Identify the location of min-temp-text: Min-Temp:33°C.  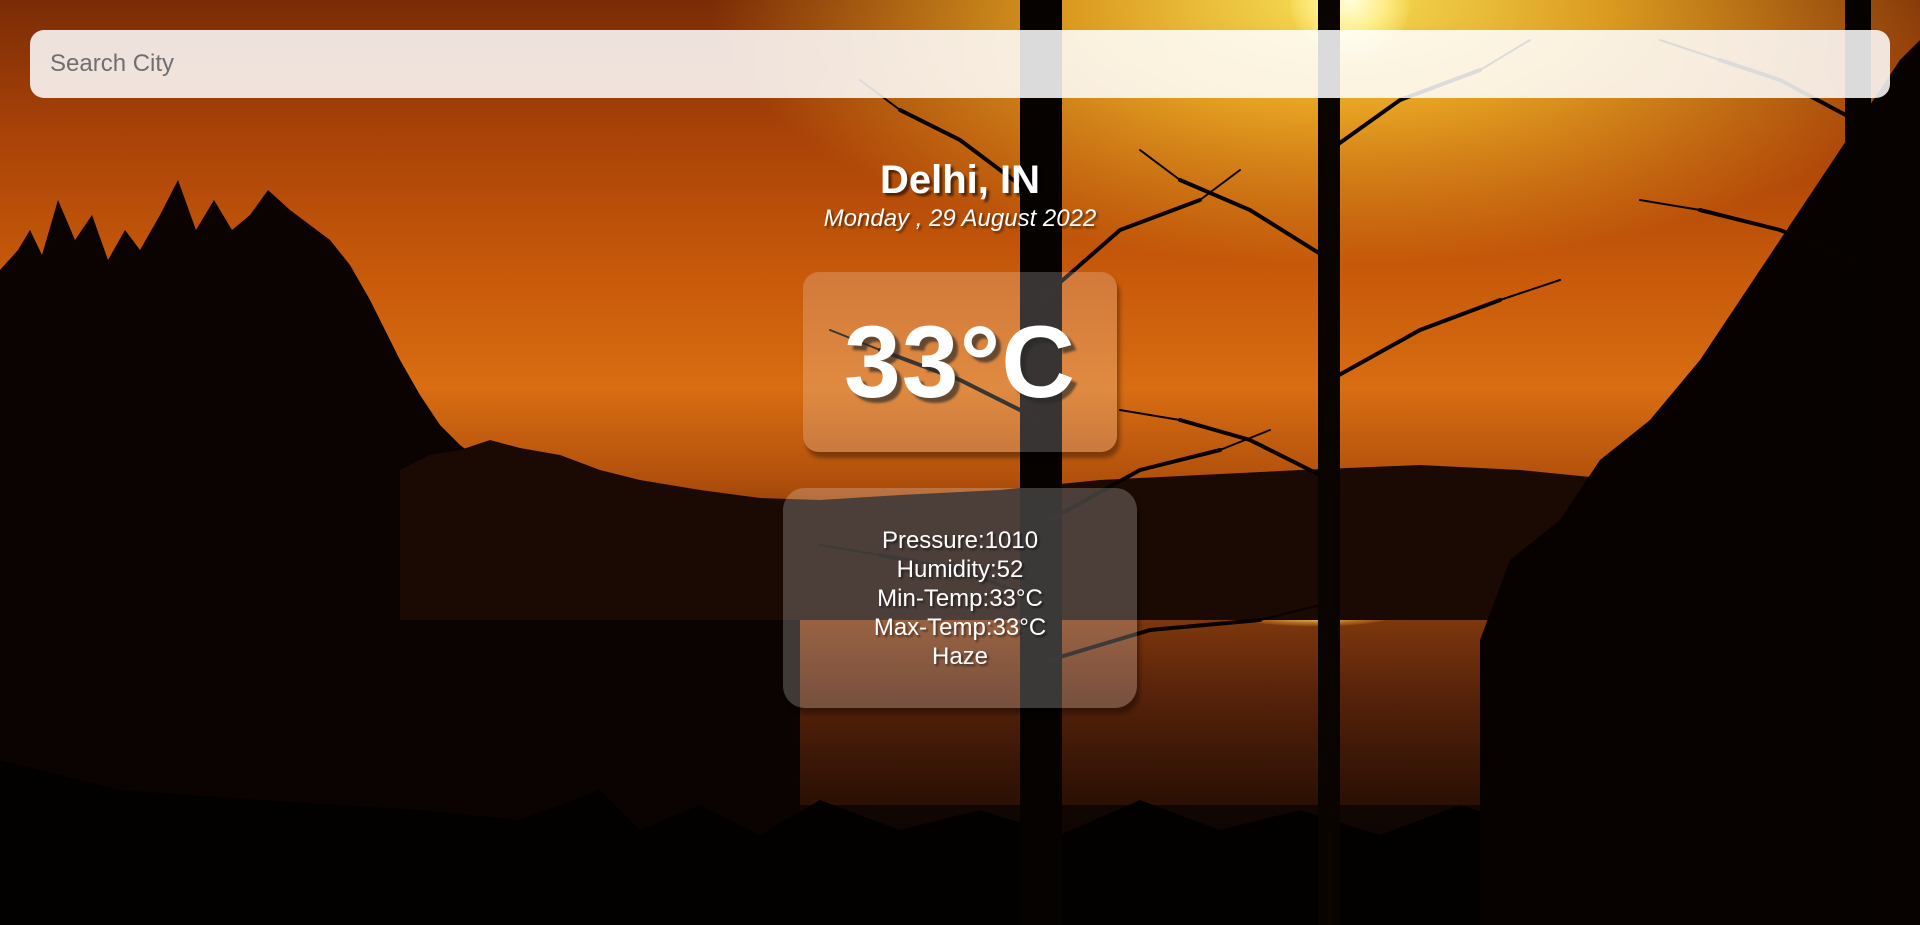
(960, 598).